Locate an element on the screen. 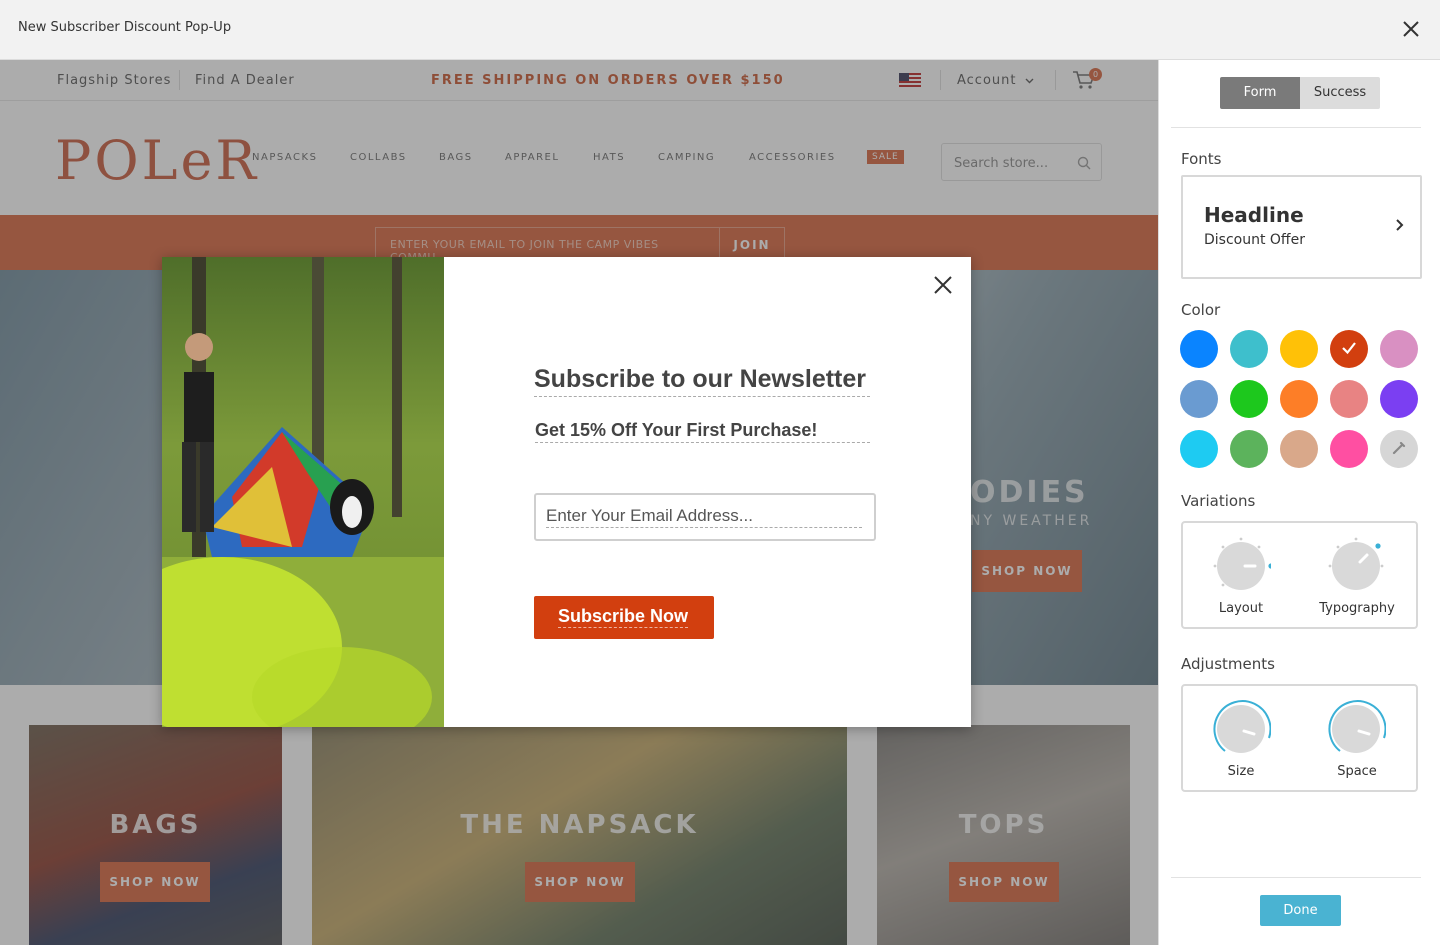 Image resolution: width=1440 pixels, height=945 pixels. variation-typography-label: Typography is located at coordinates (1357, 608).